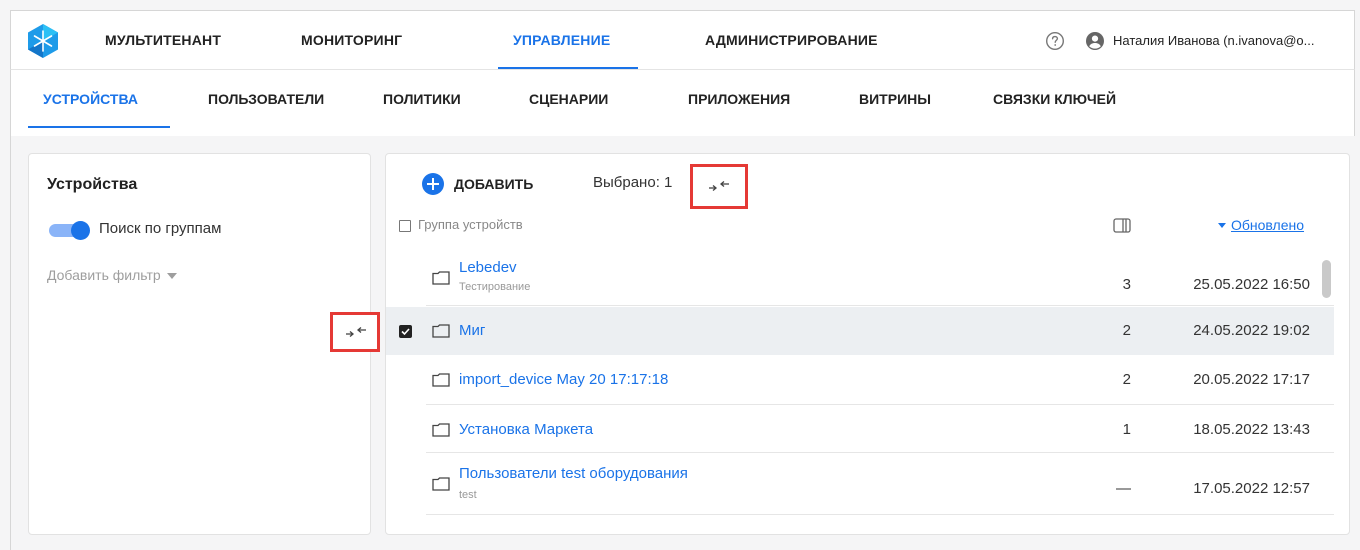 The height and width of the screenshot is (550, 1360). I want to click on row-name: Миг, so click(472, 330).